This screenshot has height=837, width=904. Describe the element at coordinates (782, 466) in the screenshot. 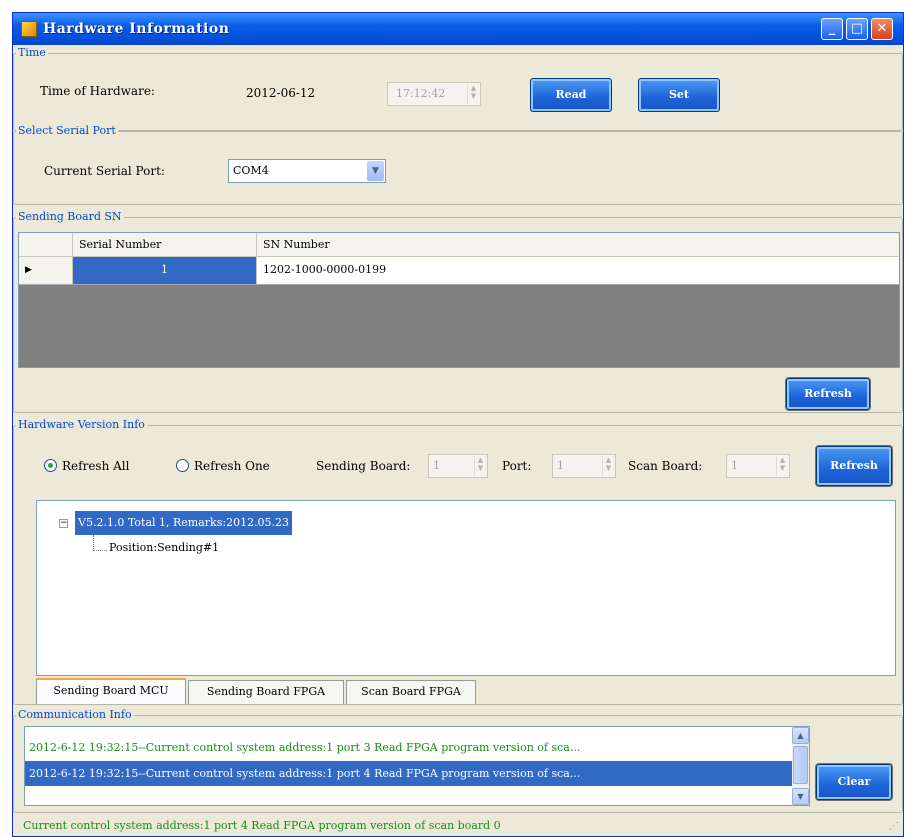

I see `scan-board-spin-arrows: ▲ ▼` at that location.